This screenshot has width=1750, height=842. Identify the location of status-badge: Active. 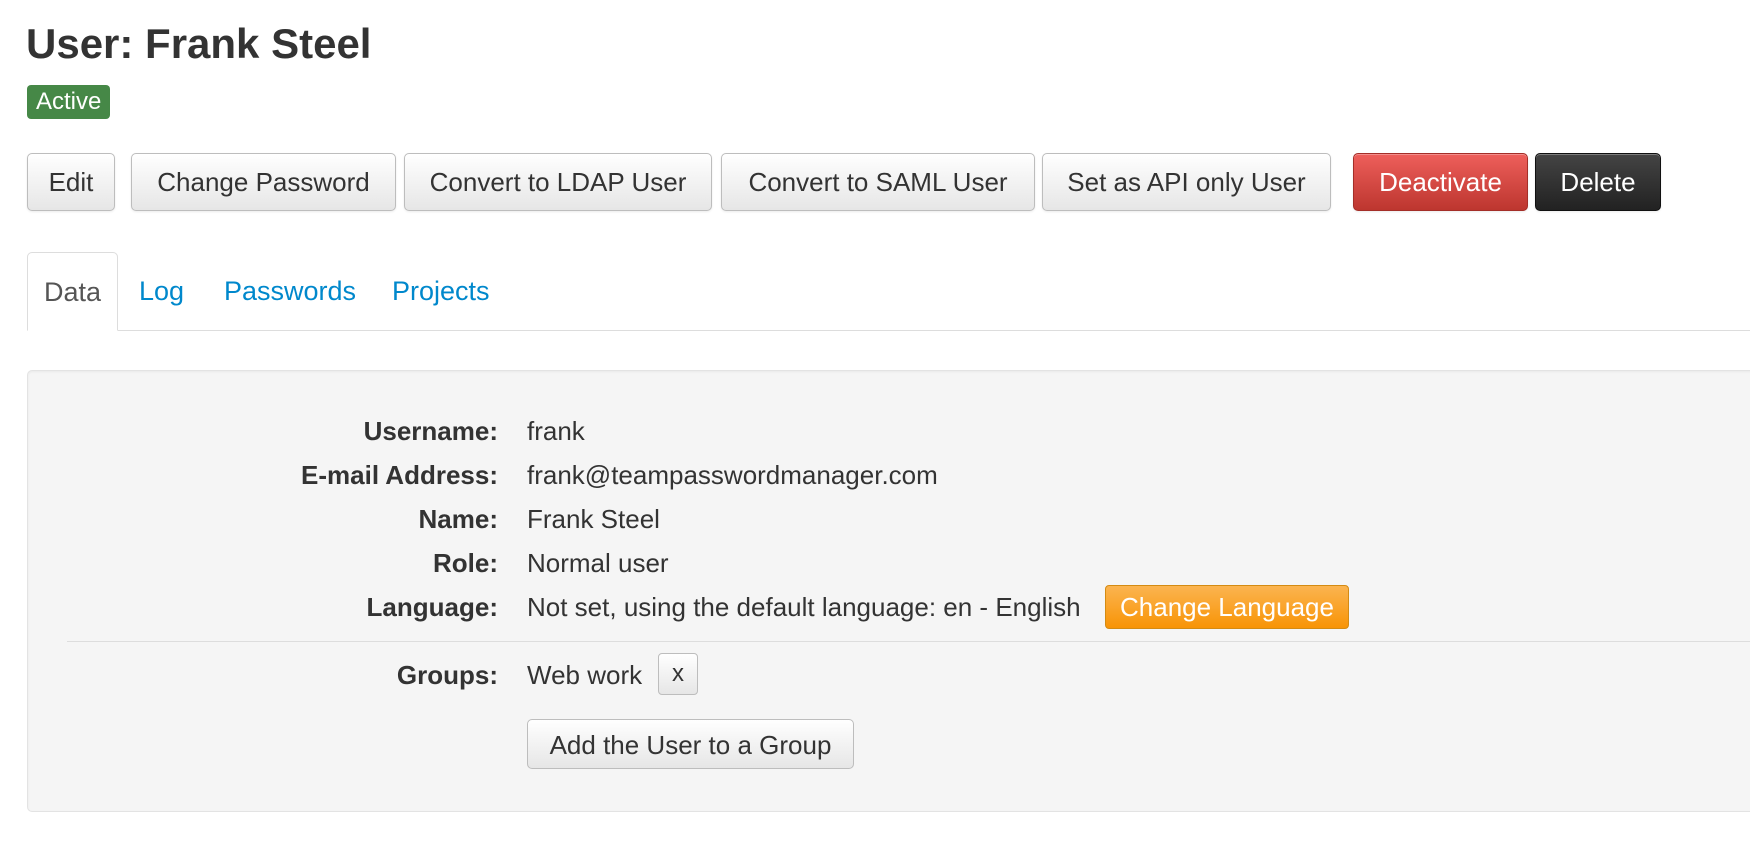
(69, 102).